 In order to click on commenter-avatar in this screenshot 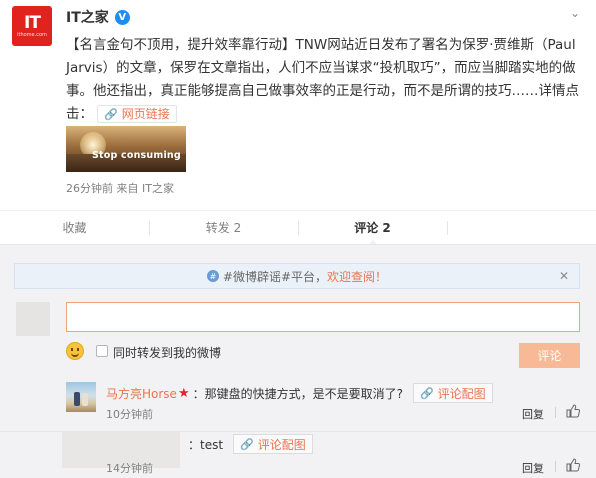, I will do `click(81, 397)`.